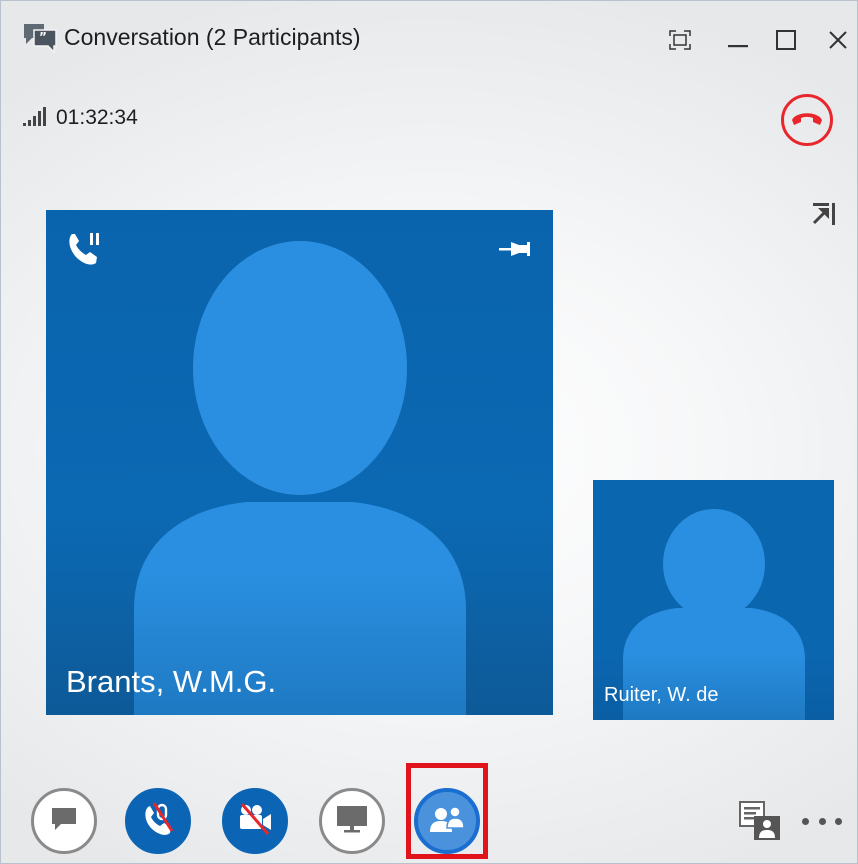 This screenshot has width=858, height=864. I want to click on hang-up-button, so click(807, 120).